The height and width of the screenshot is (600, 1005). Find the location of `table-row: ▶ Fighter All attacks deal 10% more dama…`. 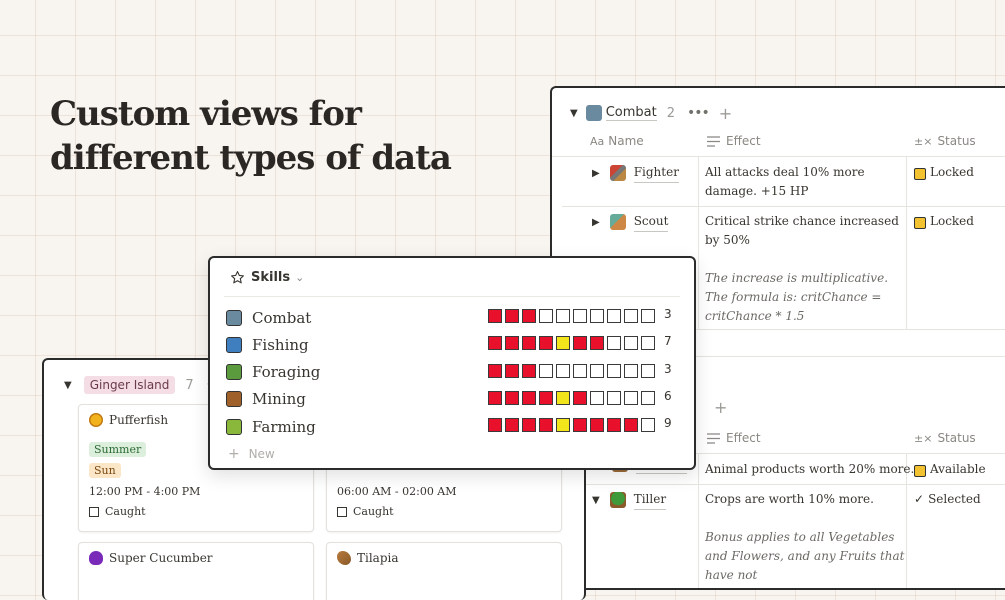

table-row: ▶ Fighter All attacks deal 10% more dama… is located at coordinates (783, 182).